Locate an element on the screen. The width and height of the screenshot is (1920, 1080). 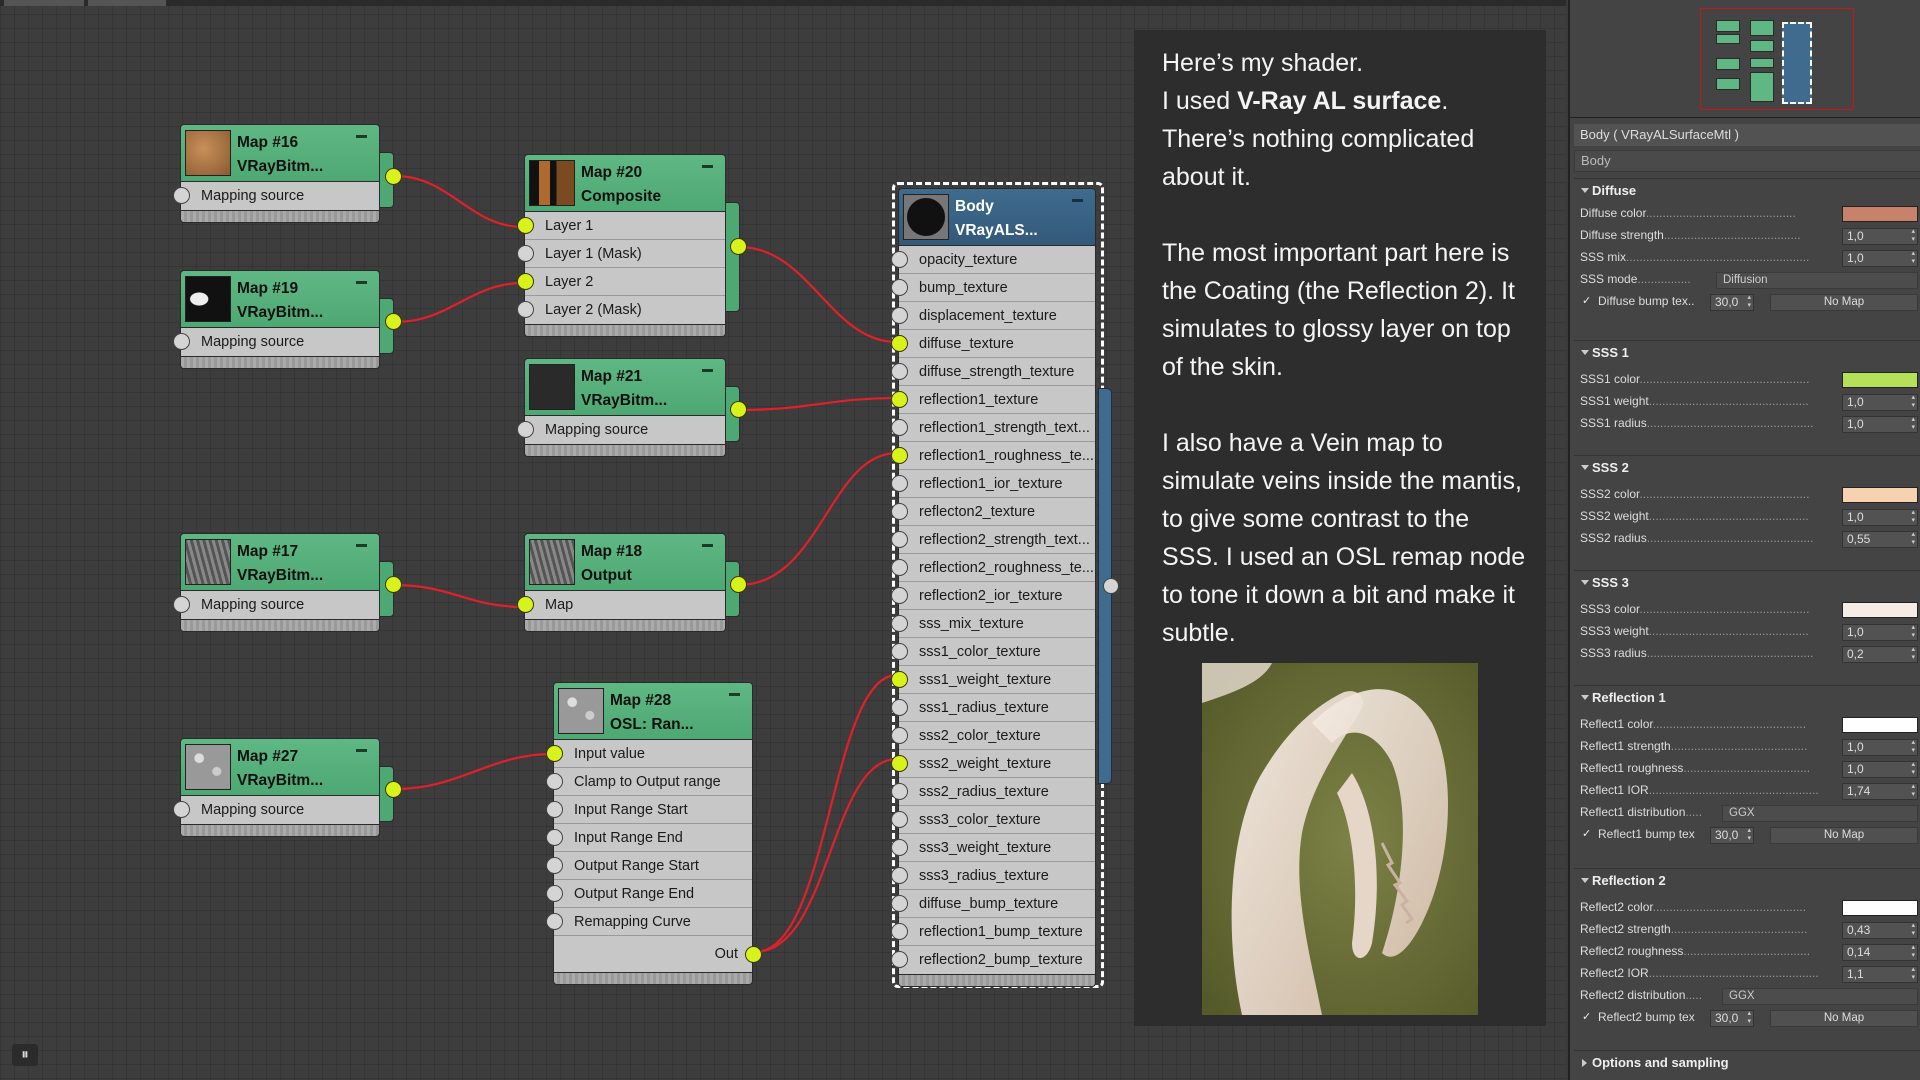
section-header-sss3: SSS 3 is located at coordinates (1747, 583).